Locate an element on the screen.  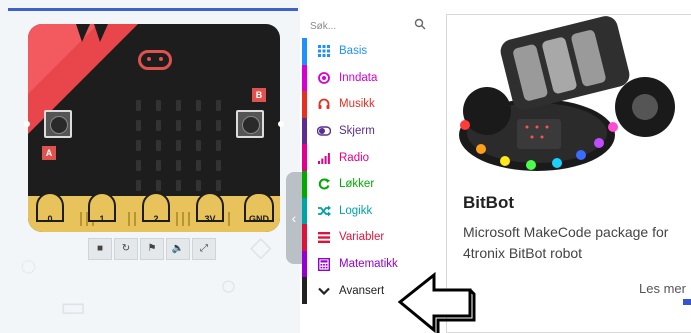
pin-label: 2 is located at coordinates (156, 219).